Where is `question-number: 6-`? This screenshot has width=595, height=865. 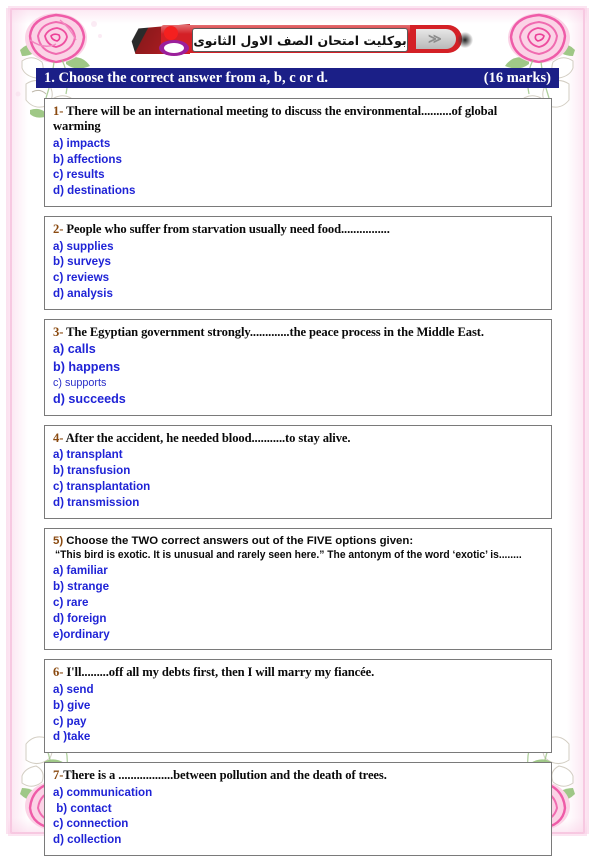 question-number: 6- is located at coordinates (58, 672).